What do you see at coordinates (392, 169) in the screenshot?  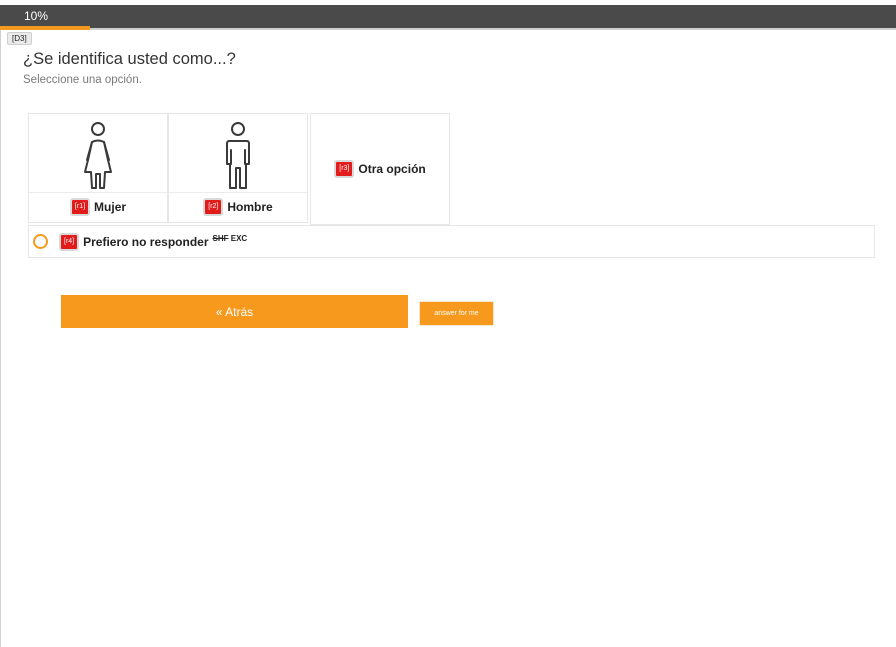 I see `choice-label: Otra opción` at bounding box center [392, 169].